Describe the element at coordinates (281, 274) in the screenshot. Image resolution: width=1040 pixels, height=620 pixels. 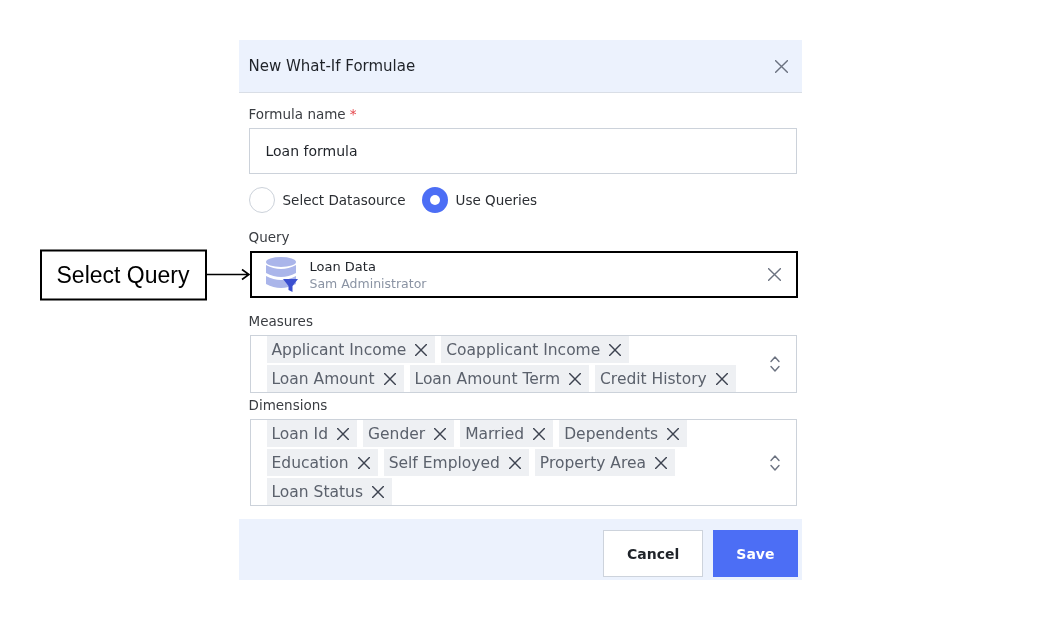
I see `database-funnel-icon` at that location.